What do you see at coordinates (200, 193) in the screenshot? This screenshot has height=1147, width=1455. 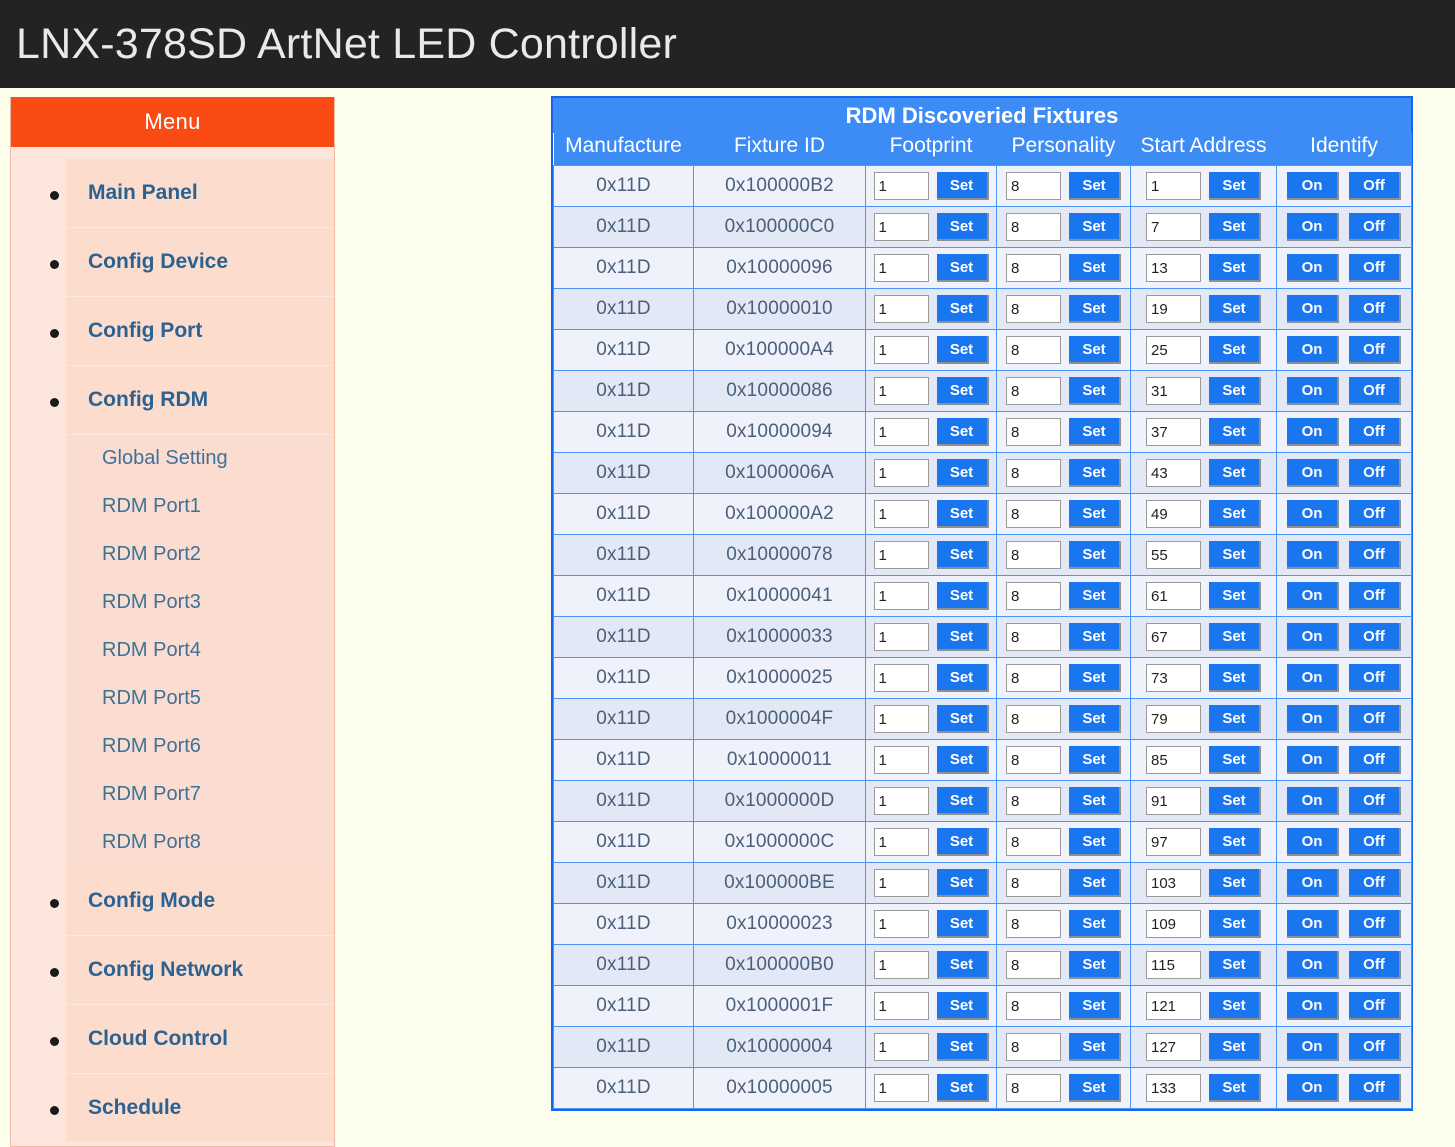 I see `sidebar-item-main-panel: Main Panel` at bounding box center [200, 193].